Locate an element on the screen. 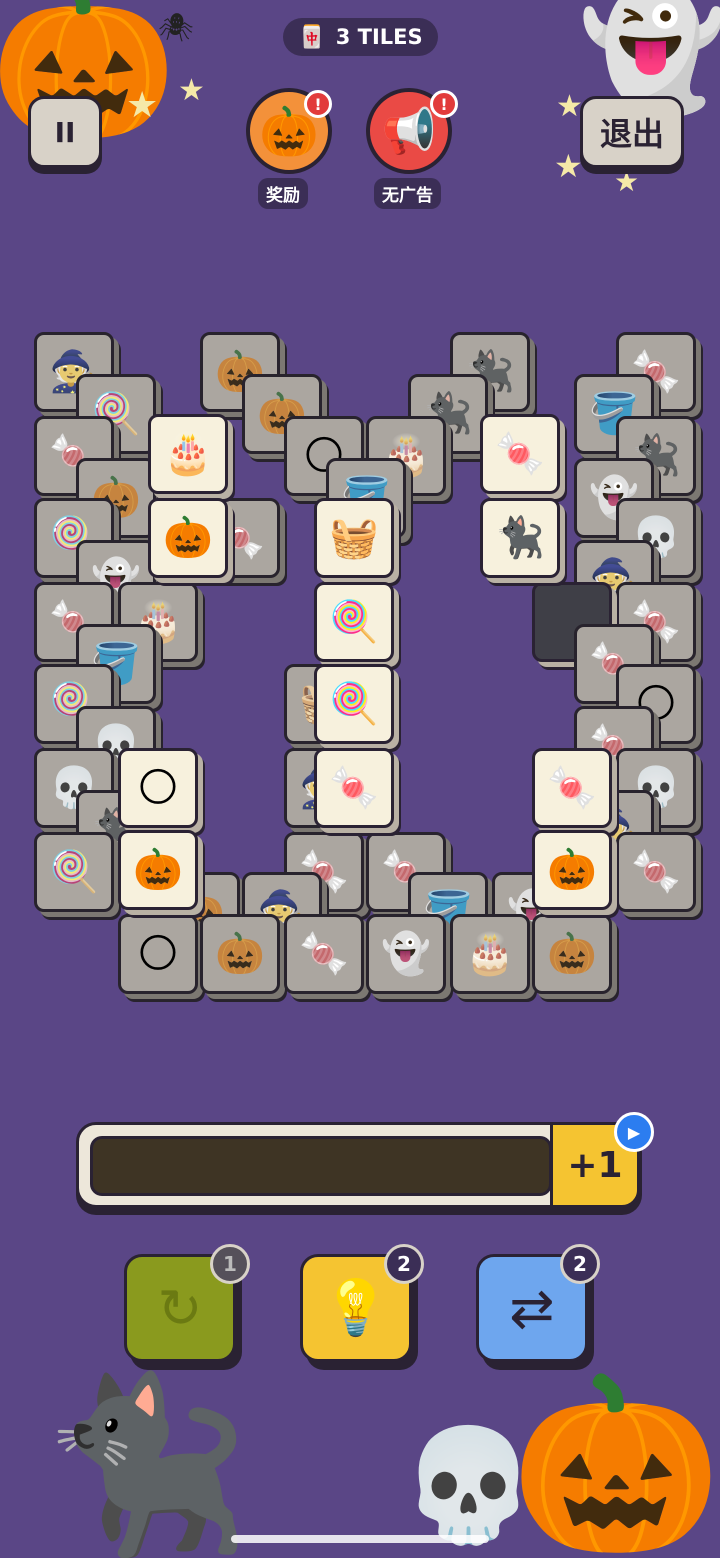 This screenshot has width=720, height=1558. tiles-counter: 🀄 3 TILES is located at coordinates (360, 37).